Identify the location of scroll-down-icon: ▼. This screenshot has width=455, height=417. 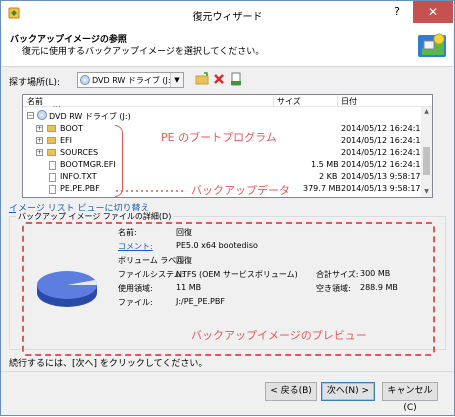
(426, 192).